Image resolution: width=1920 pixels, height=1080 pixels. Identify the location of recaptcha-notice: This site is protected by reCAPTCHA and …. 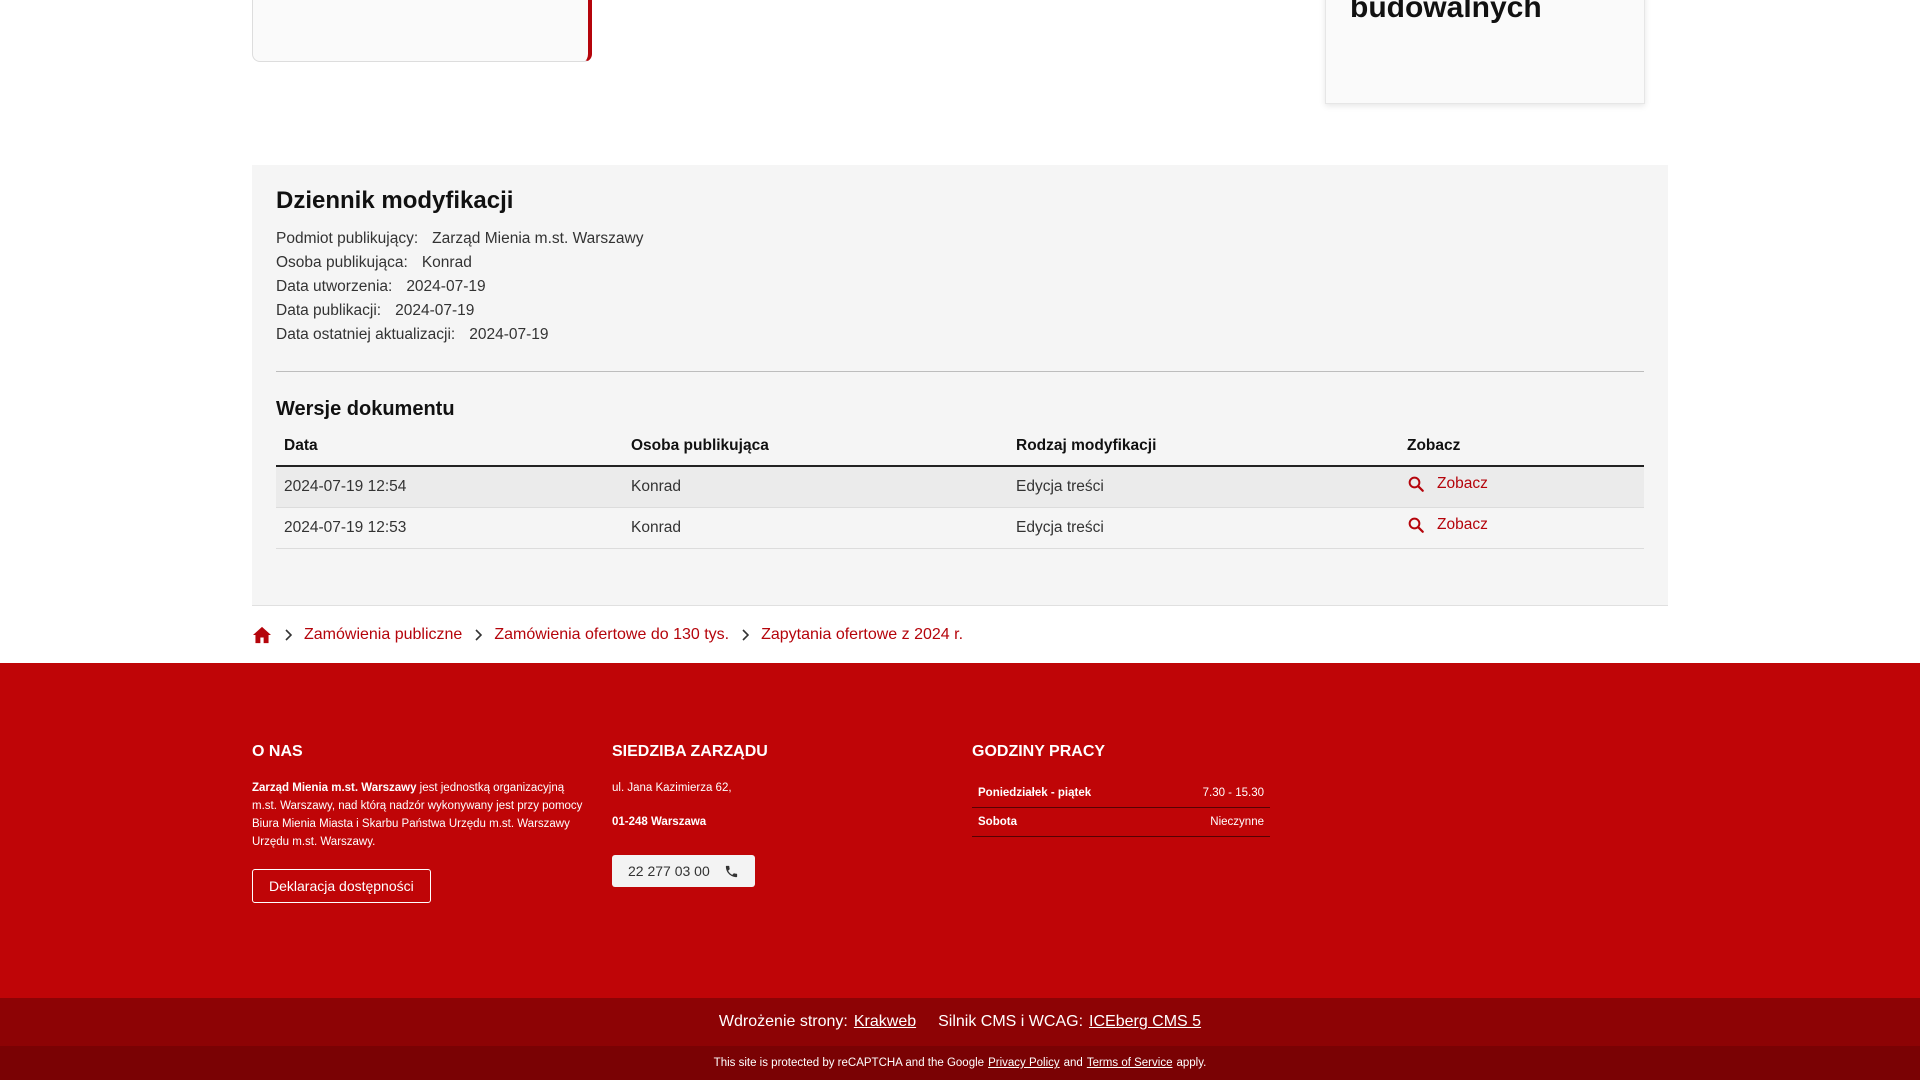
(960, 1063).